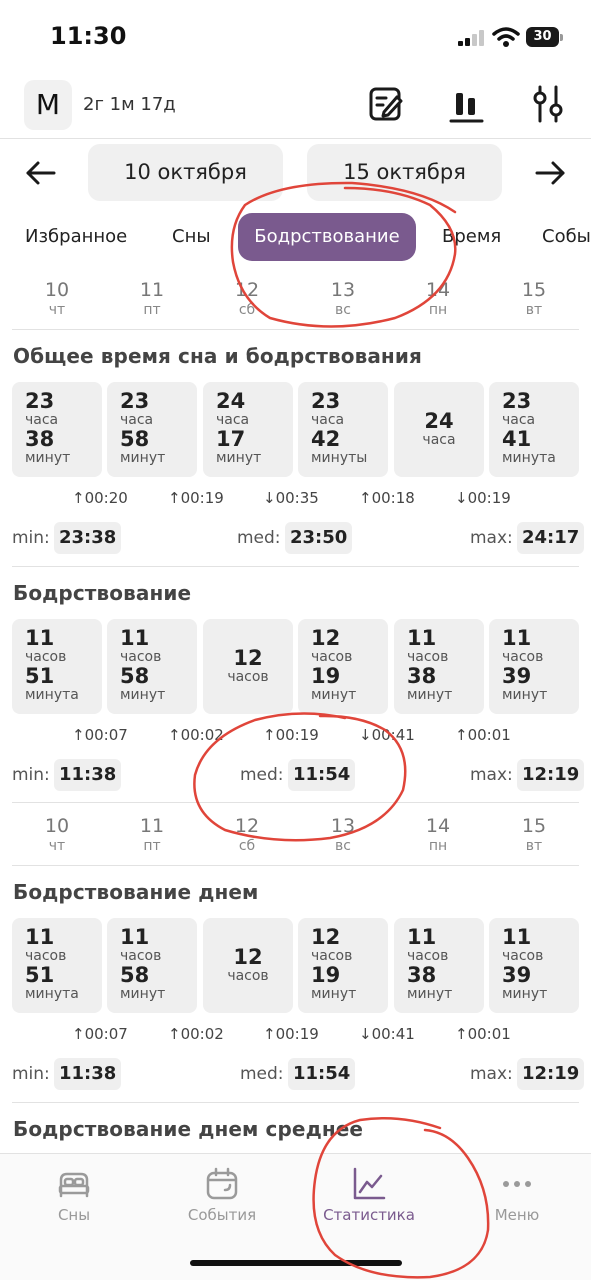  What do you see at coordinates (517, 1189) in the screenshot?
I see `tabbar-item-menu: Меню` at bounding box center [517, 1189].